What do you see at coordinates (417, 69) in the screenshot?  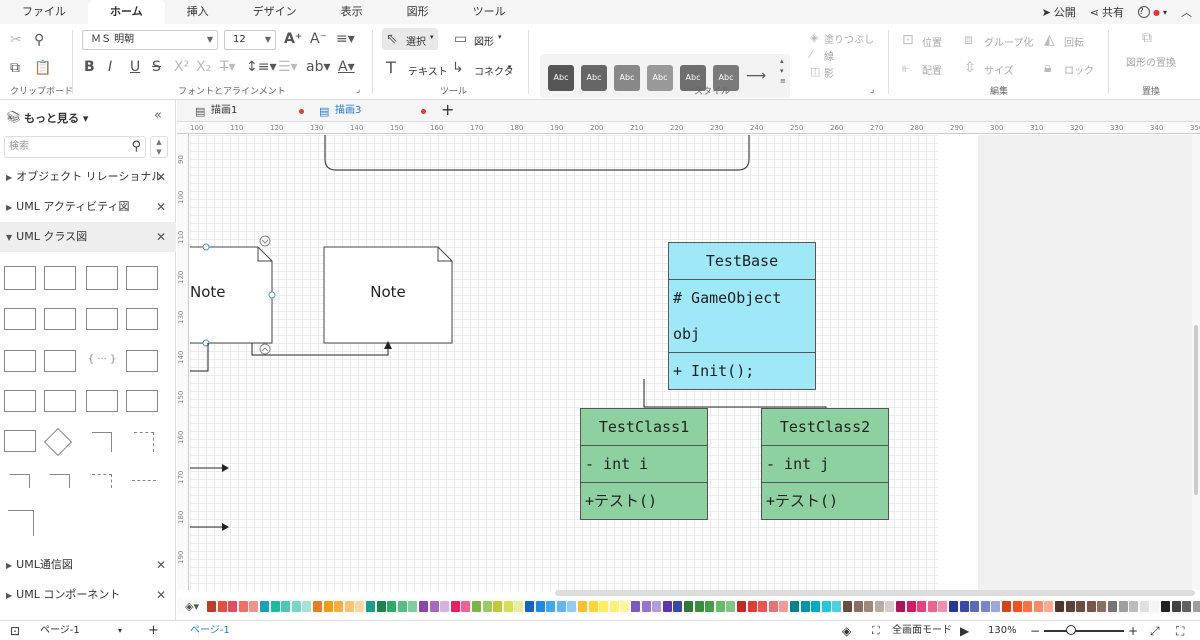 I see `text-tool-button: T テキスト` at bounding box center [417, 69].